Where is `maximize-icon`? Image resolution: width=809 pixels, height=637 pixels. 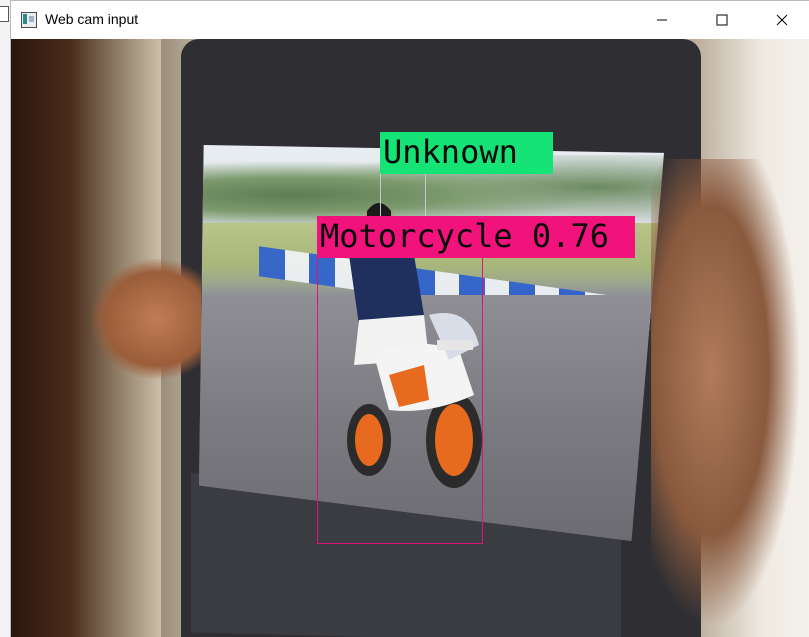 maximize-icon is located at coordinates (722, 20).